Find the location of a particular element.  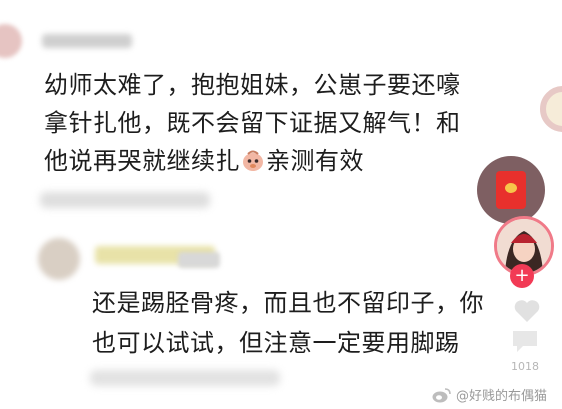

replier-avatar is located at coordinates (59, 259).